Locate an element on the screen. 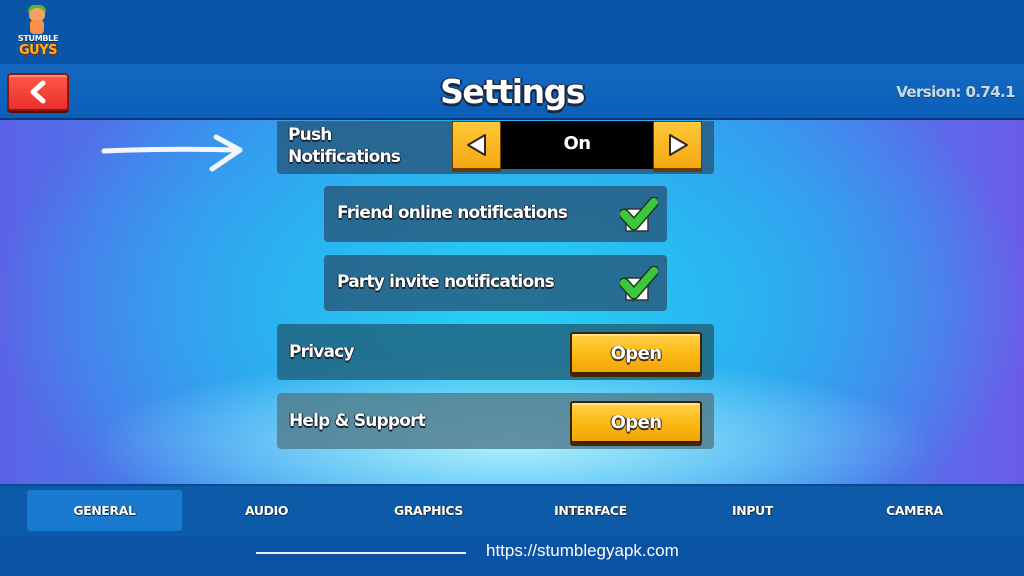  triangle-right-icon is located at coordinates (678, 145).